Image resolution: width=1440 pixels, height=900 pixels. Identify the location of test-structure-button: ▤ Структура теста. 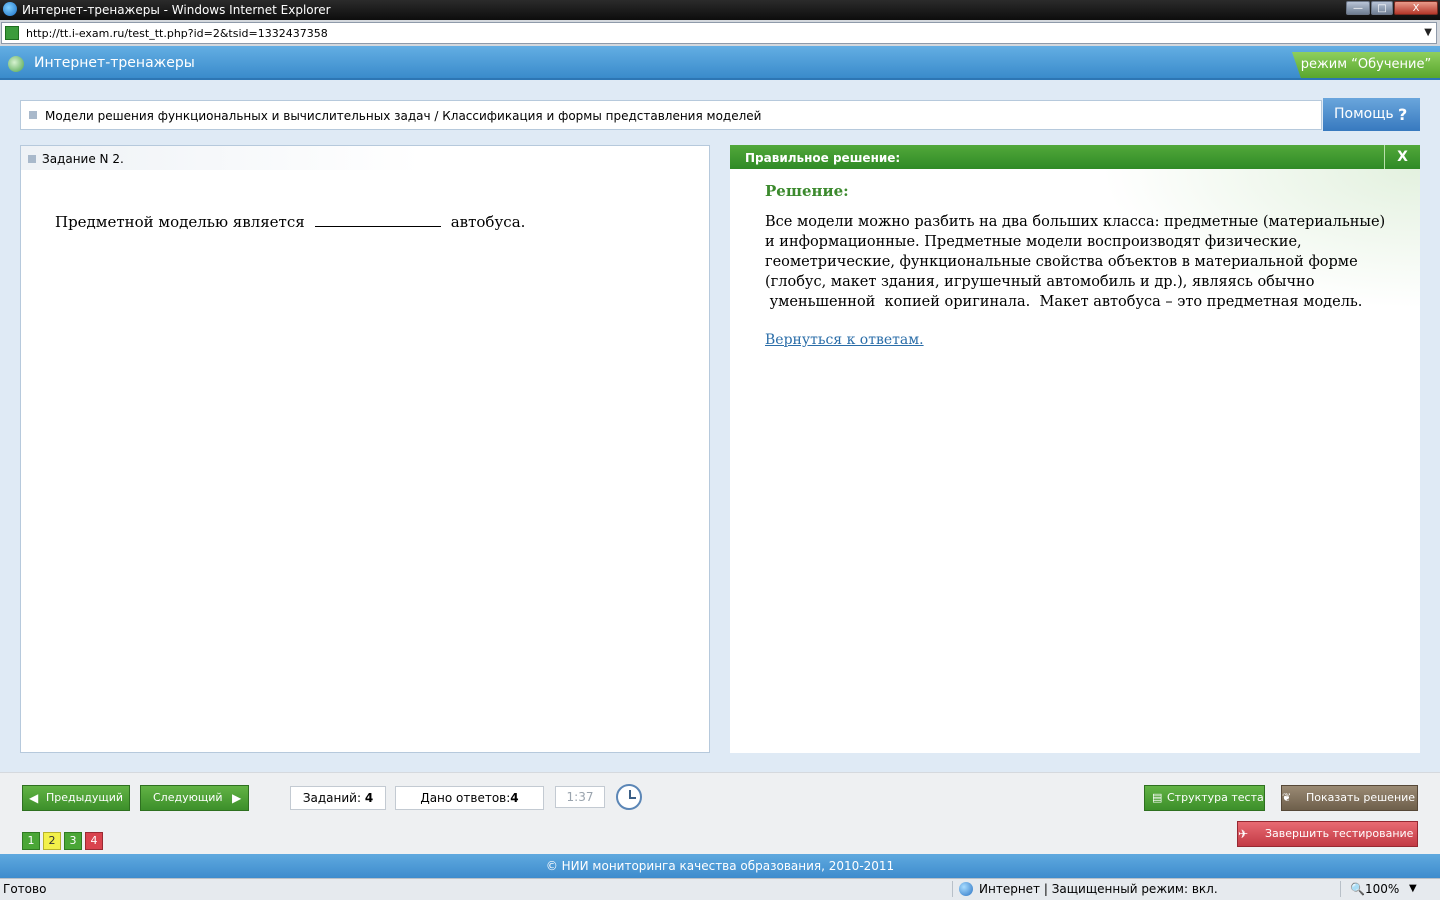
(1204, 798).